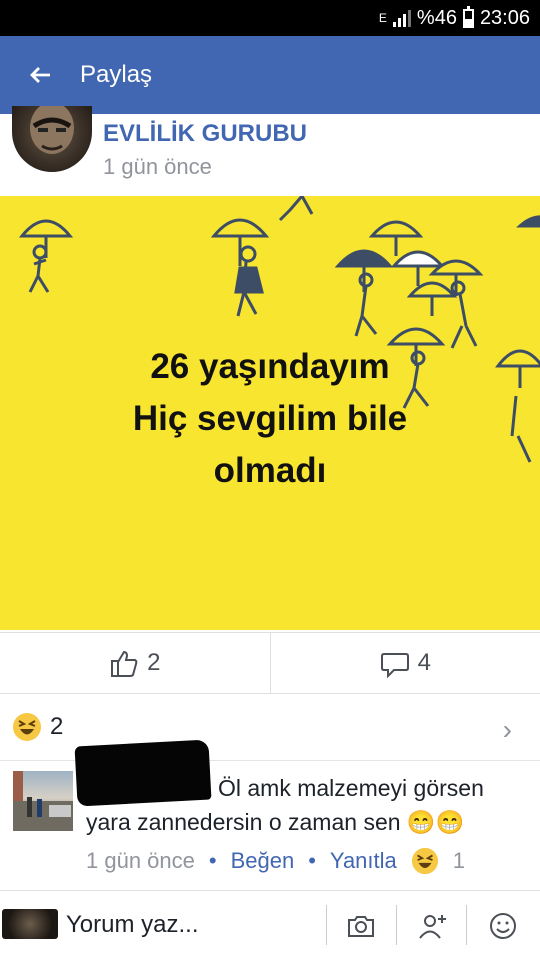 The image size is (540, 960). Describe the element at coordinates (52, 139) in the screenshot. I see `group-avatar` at that location.